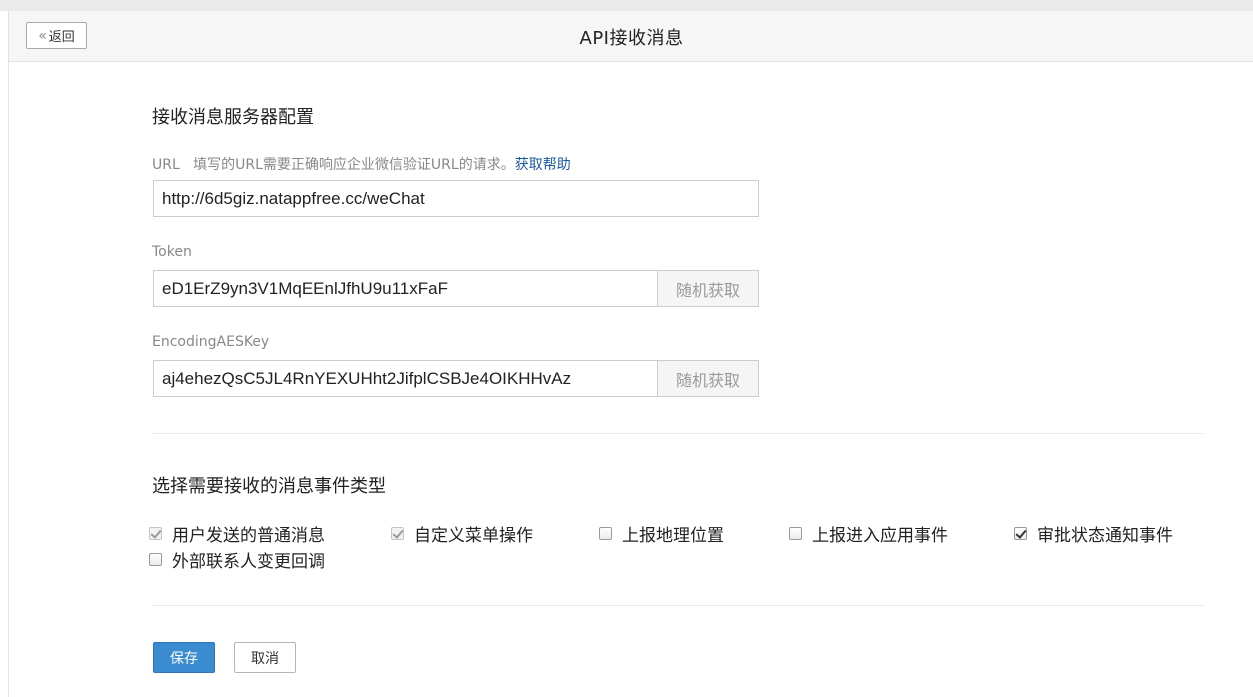  Describe the element at coordinates (1105, 536) in the screenshot. I see `event-label: 审批状态通知事件` at that location.